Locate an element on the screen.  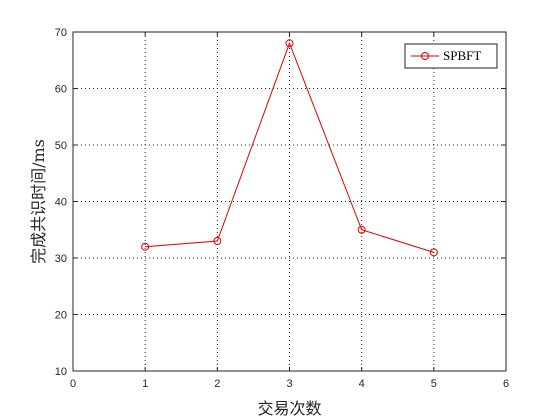
y-axis-title: 完成共识时间/ms is located at coordinates (38, 201).